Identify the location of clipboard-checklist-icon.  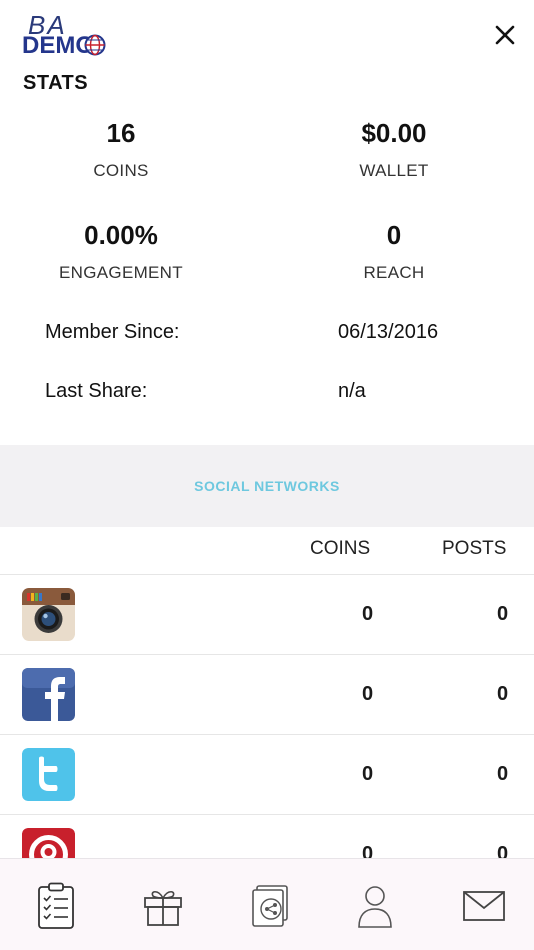
(56, 905).